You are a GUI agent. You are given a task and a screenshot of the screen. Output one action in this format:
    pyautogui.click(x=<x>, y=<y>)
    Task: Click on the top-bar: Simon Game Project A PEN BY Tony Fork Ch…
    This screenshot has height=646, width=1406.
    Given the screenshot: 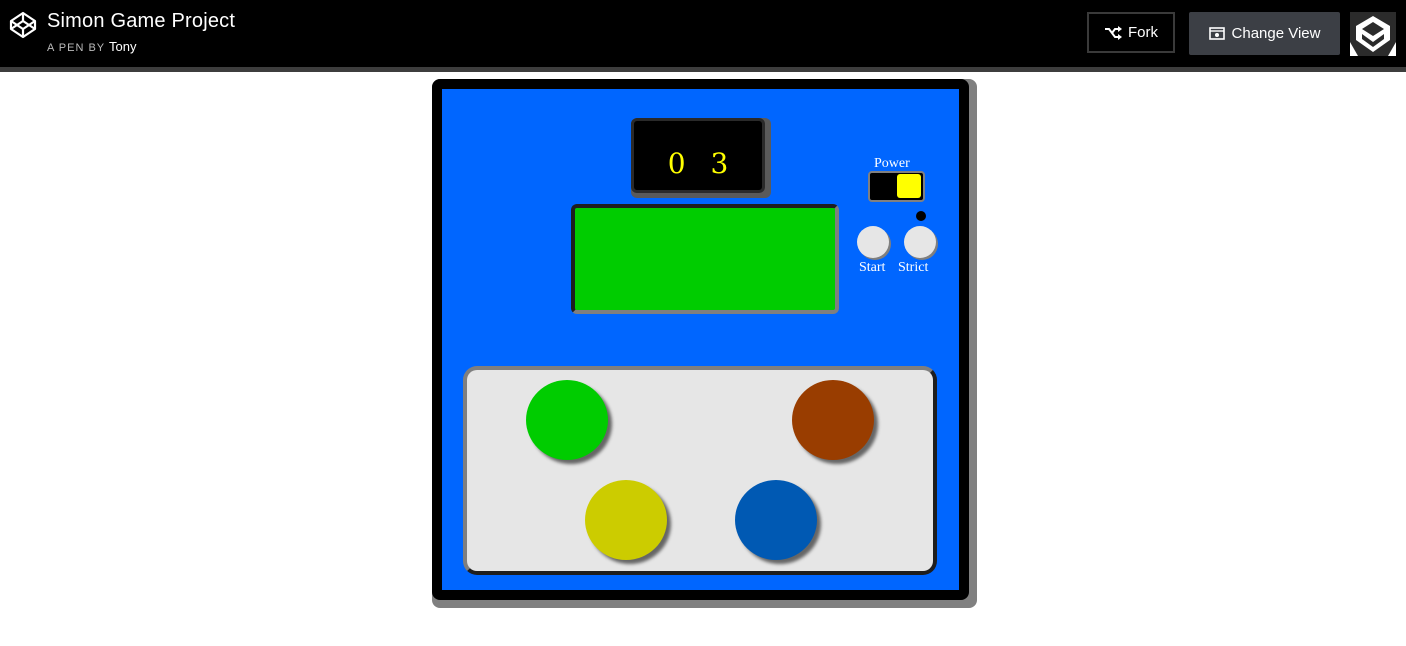 What is the action you would take?
    pyautogui.click(x=703, y=36)
    